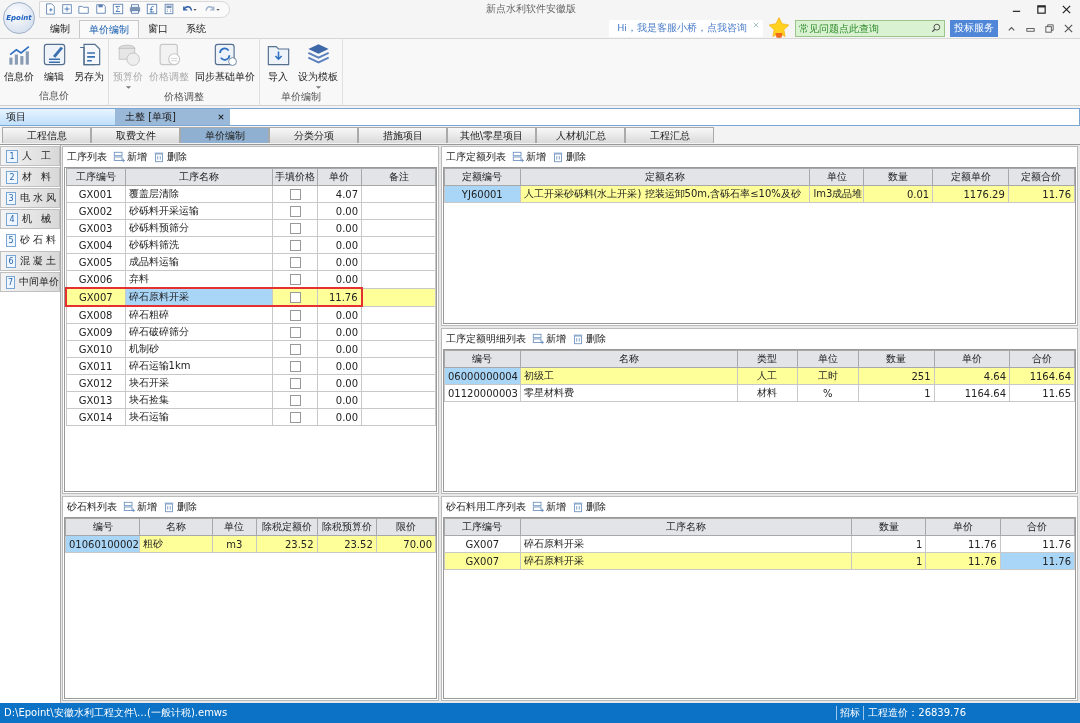 This screenshot has height=723, width=1080. I want to click on column-header: 手填价格, so click(295, 177).